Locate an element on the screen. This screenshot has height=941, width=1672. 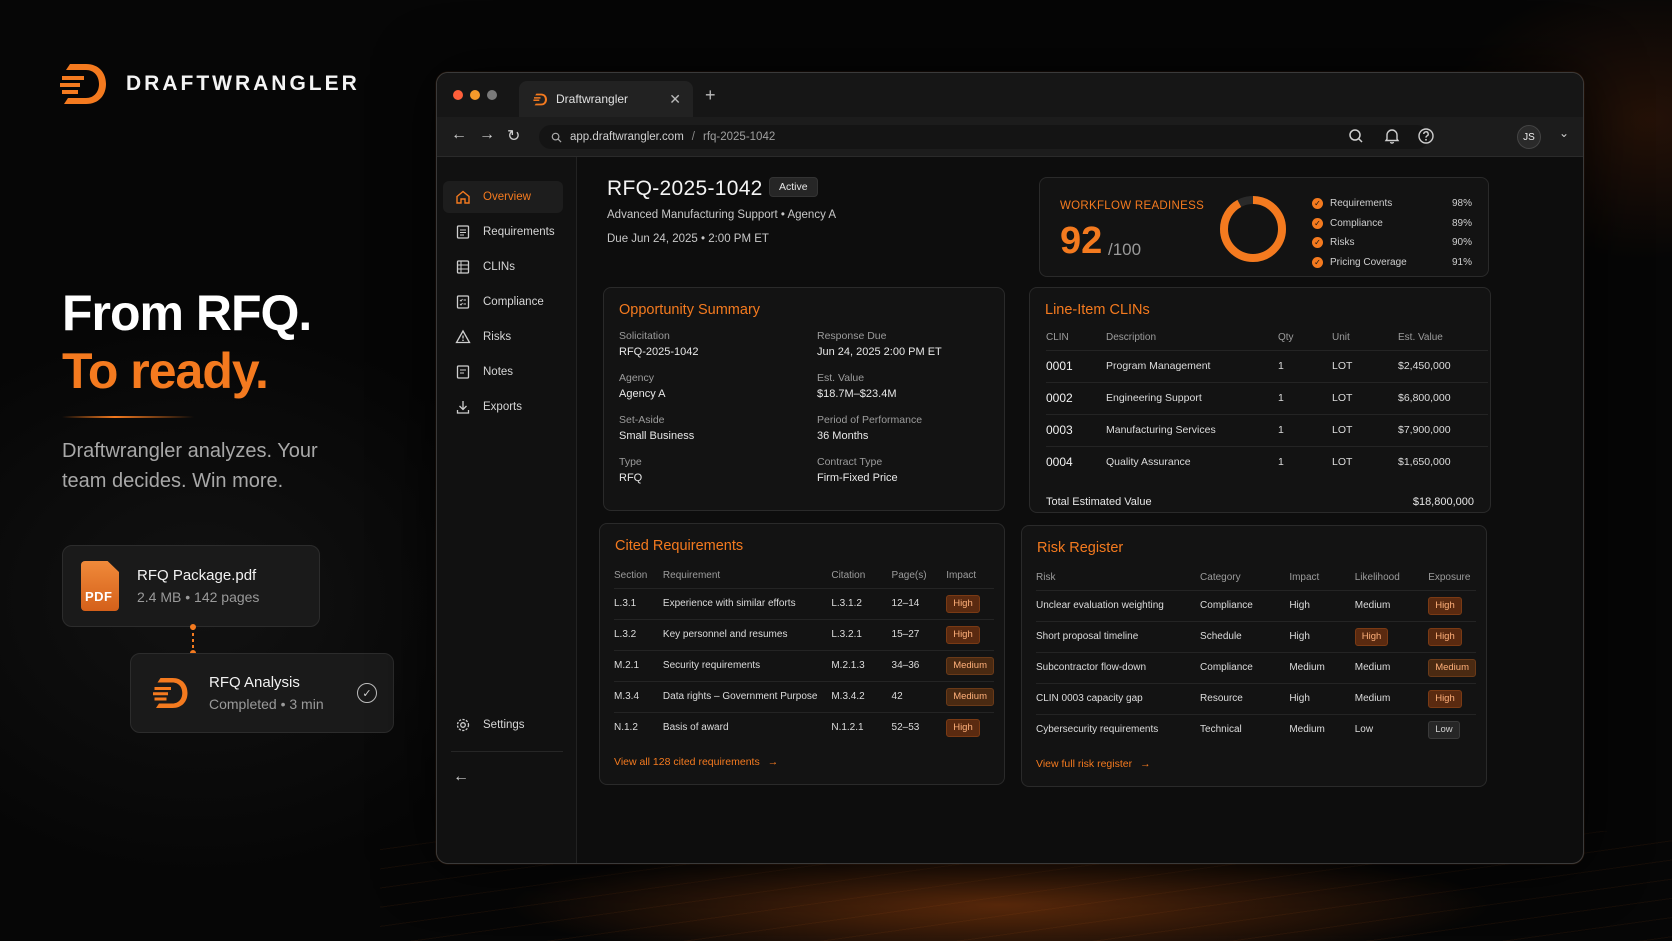
bell-icon is located at coordinates (1392, 136).